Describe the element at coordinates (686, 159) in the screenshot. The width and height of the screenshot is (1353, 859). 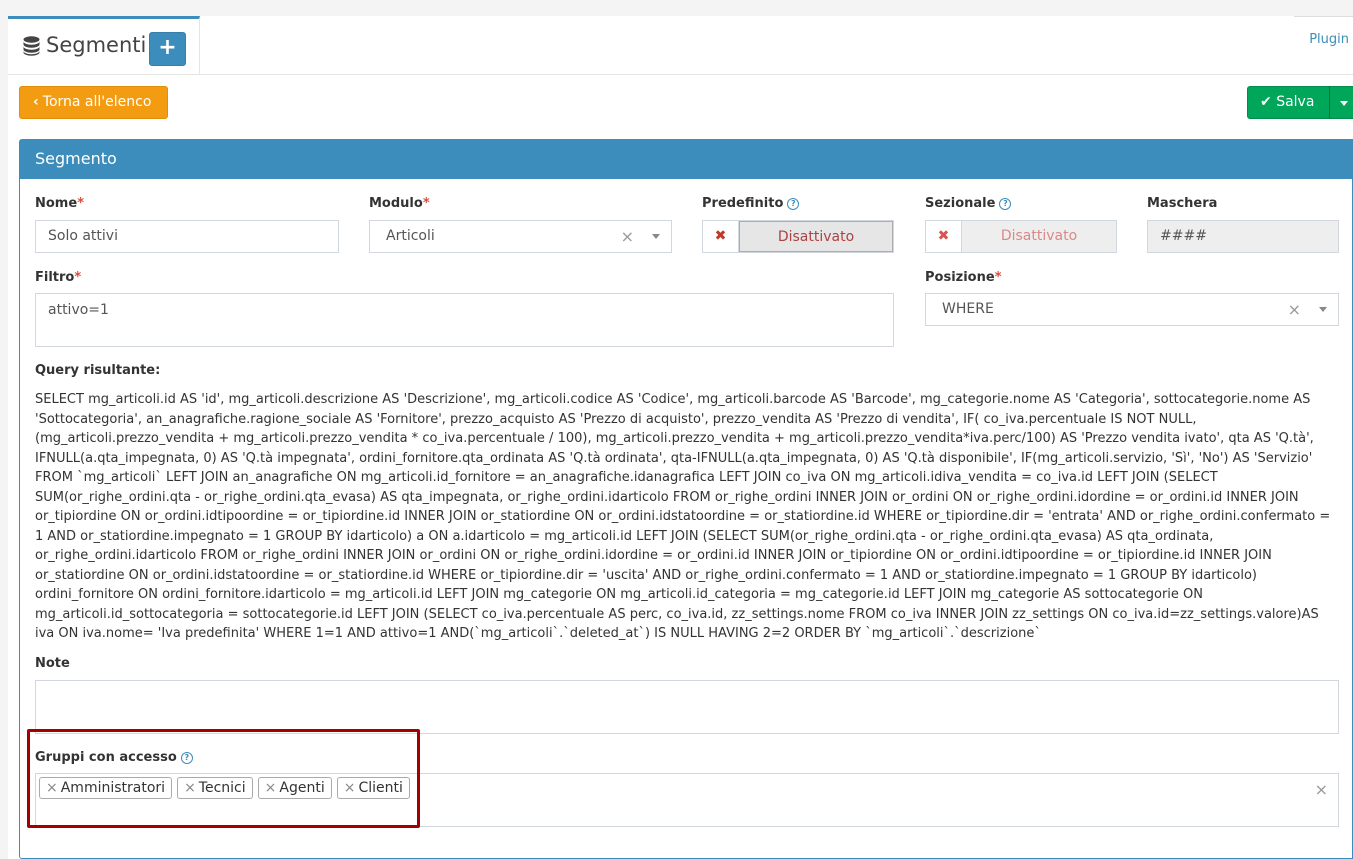
I see `panel-title: Segmento` at that location.